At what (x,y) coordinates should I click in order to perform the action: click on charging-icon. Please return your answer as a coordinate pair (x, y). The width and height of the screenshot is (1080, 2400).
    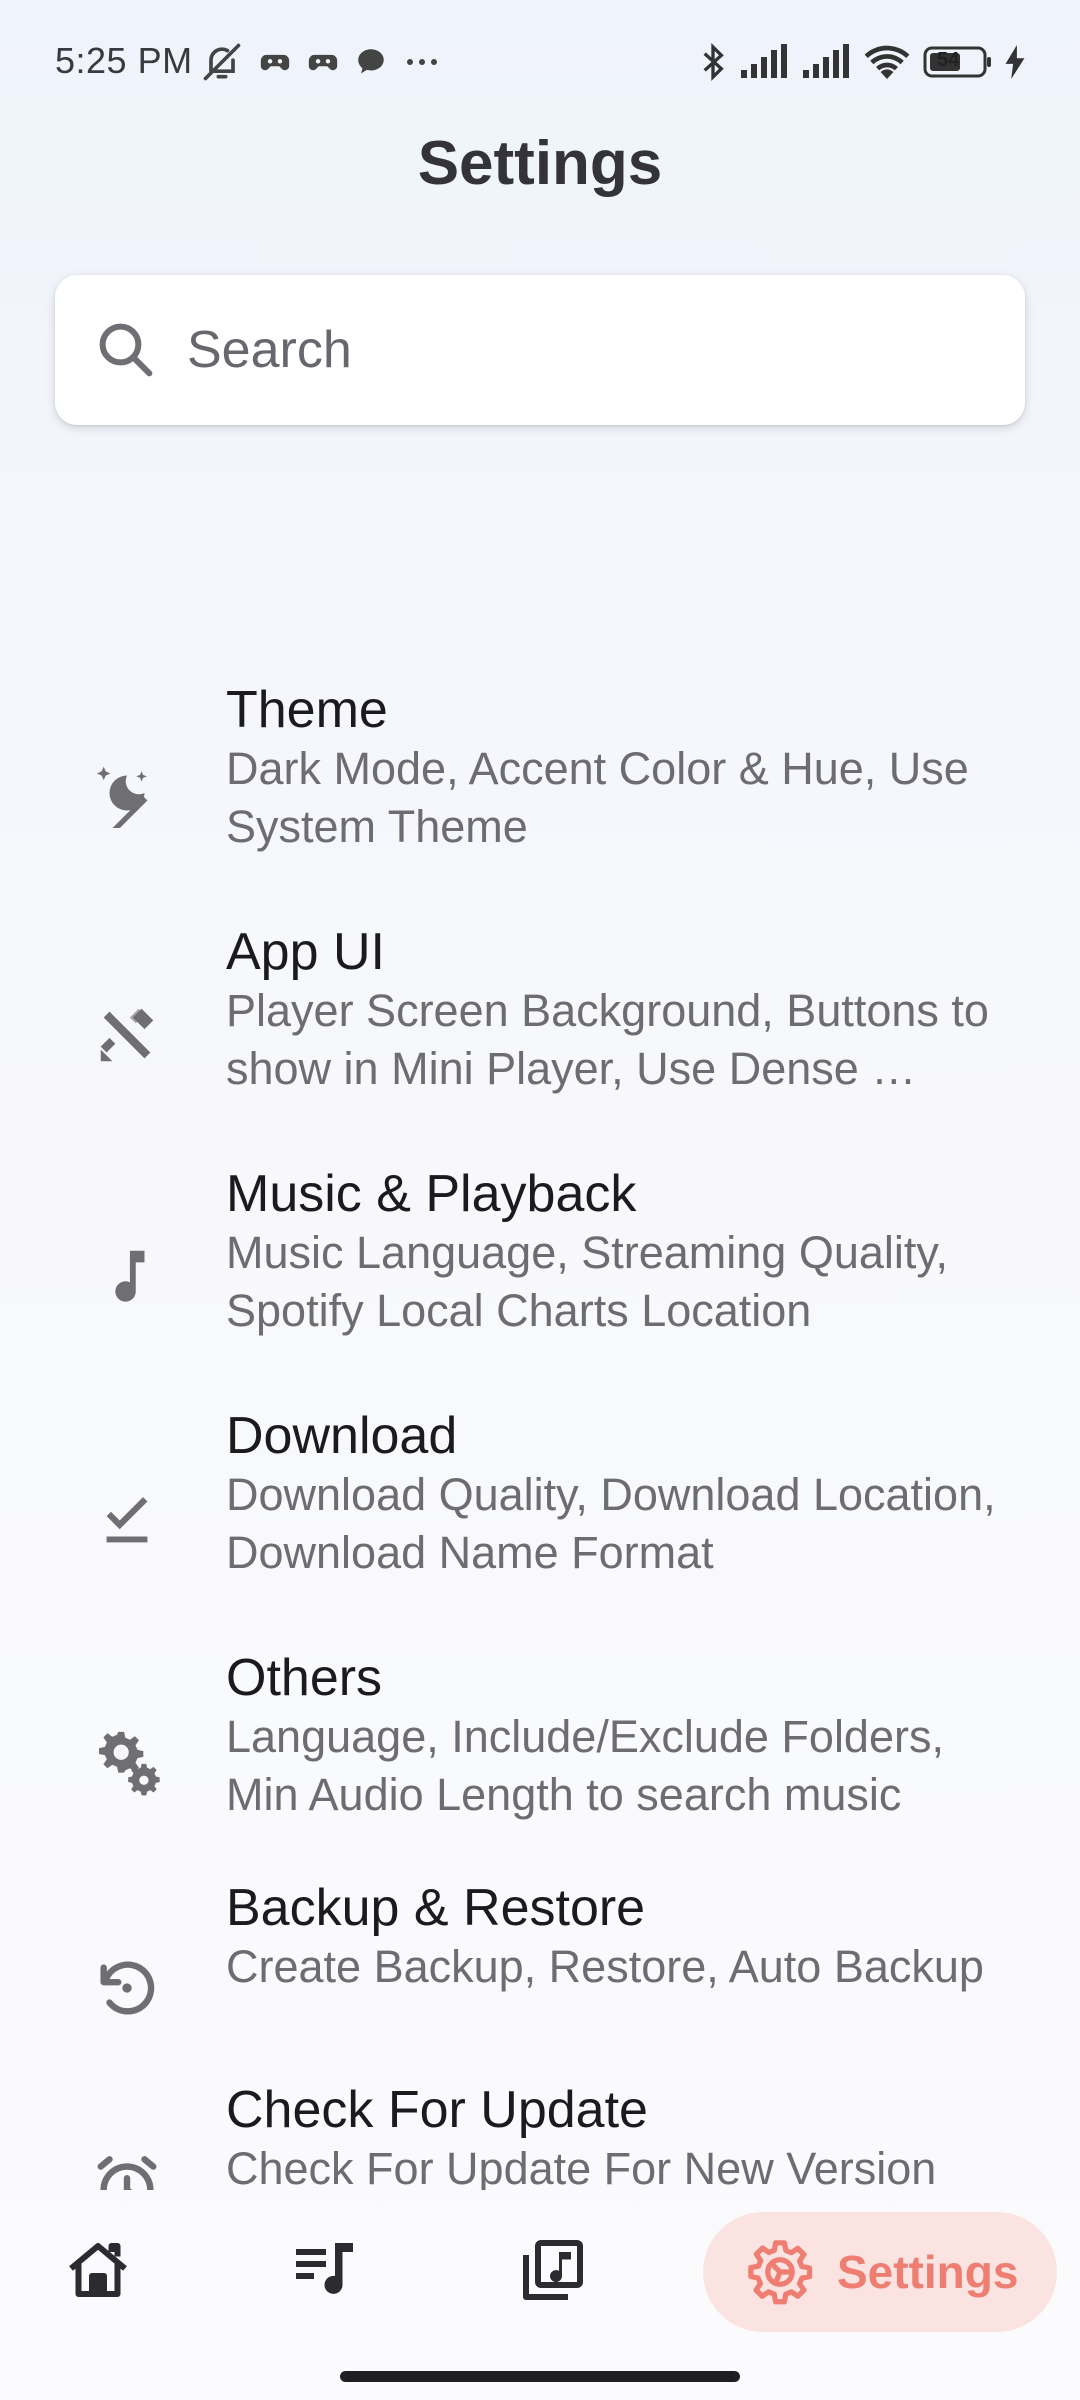
    Looking at the image, I should click on (1015, 62).